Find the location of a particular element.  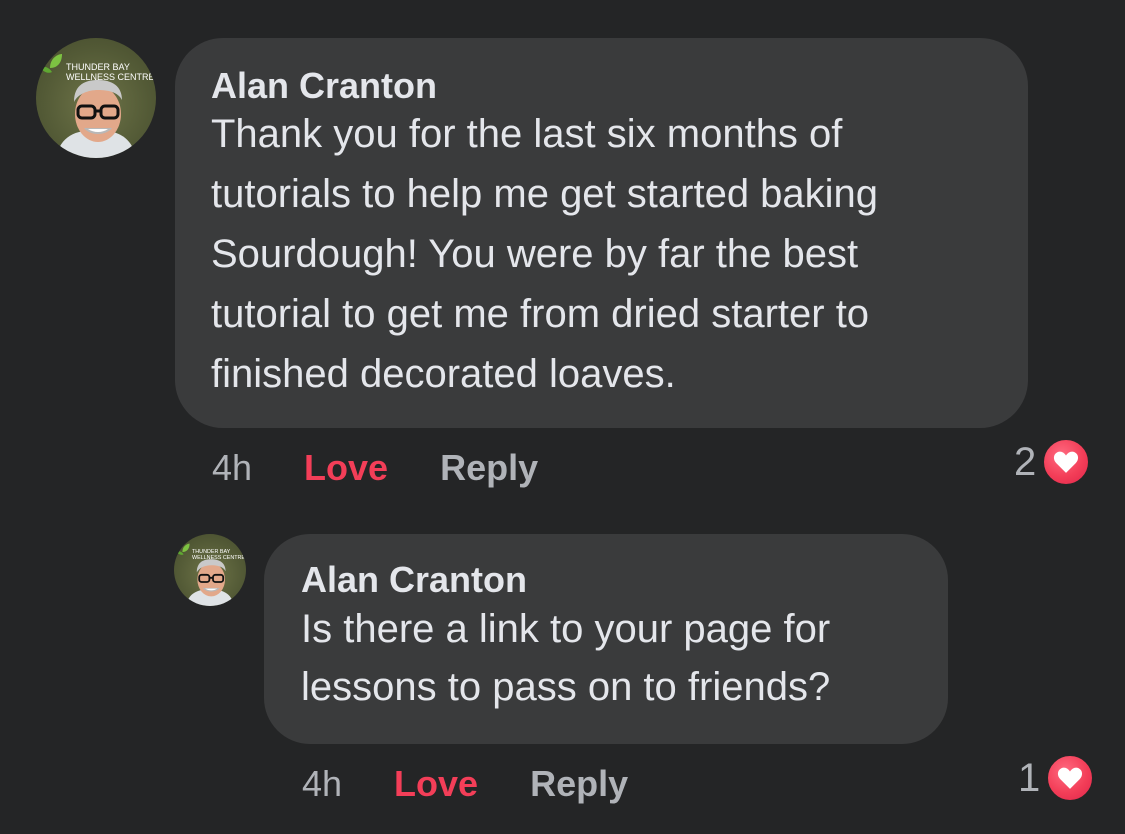

reaction-summary: 1 is located at coordinates (1056, 778).